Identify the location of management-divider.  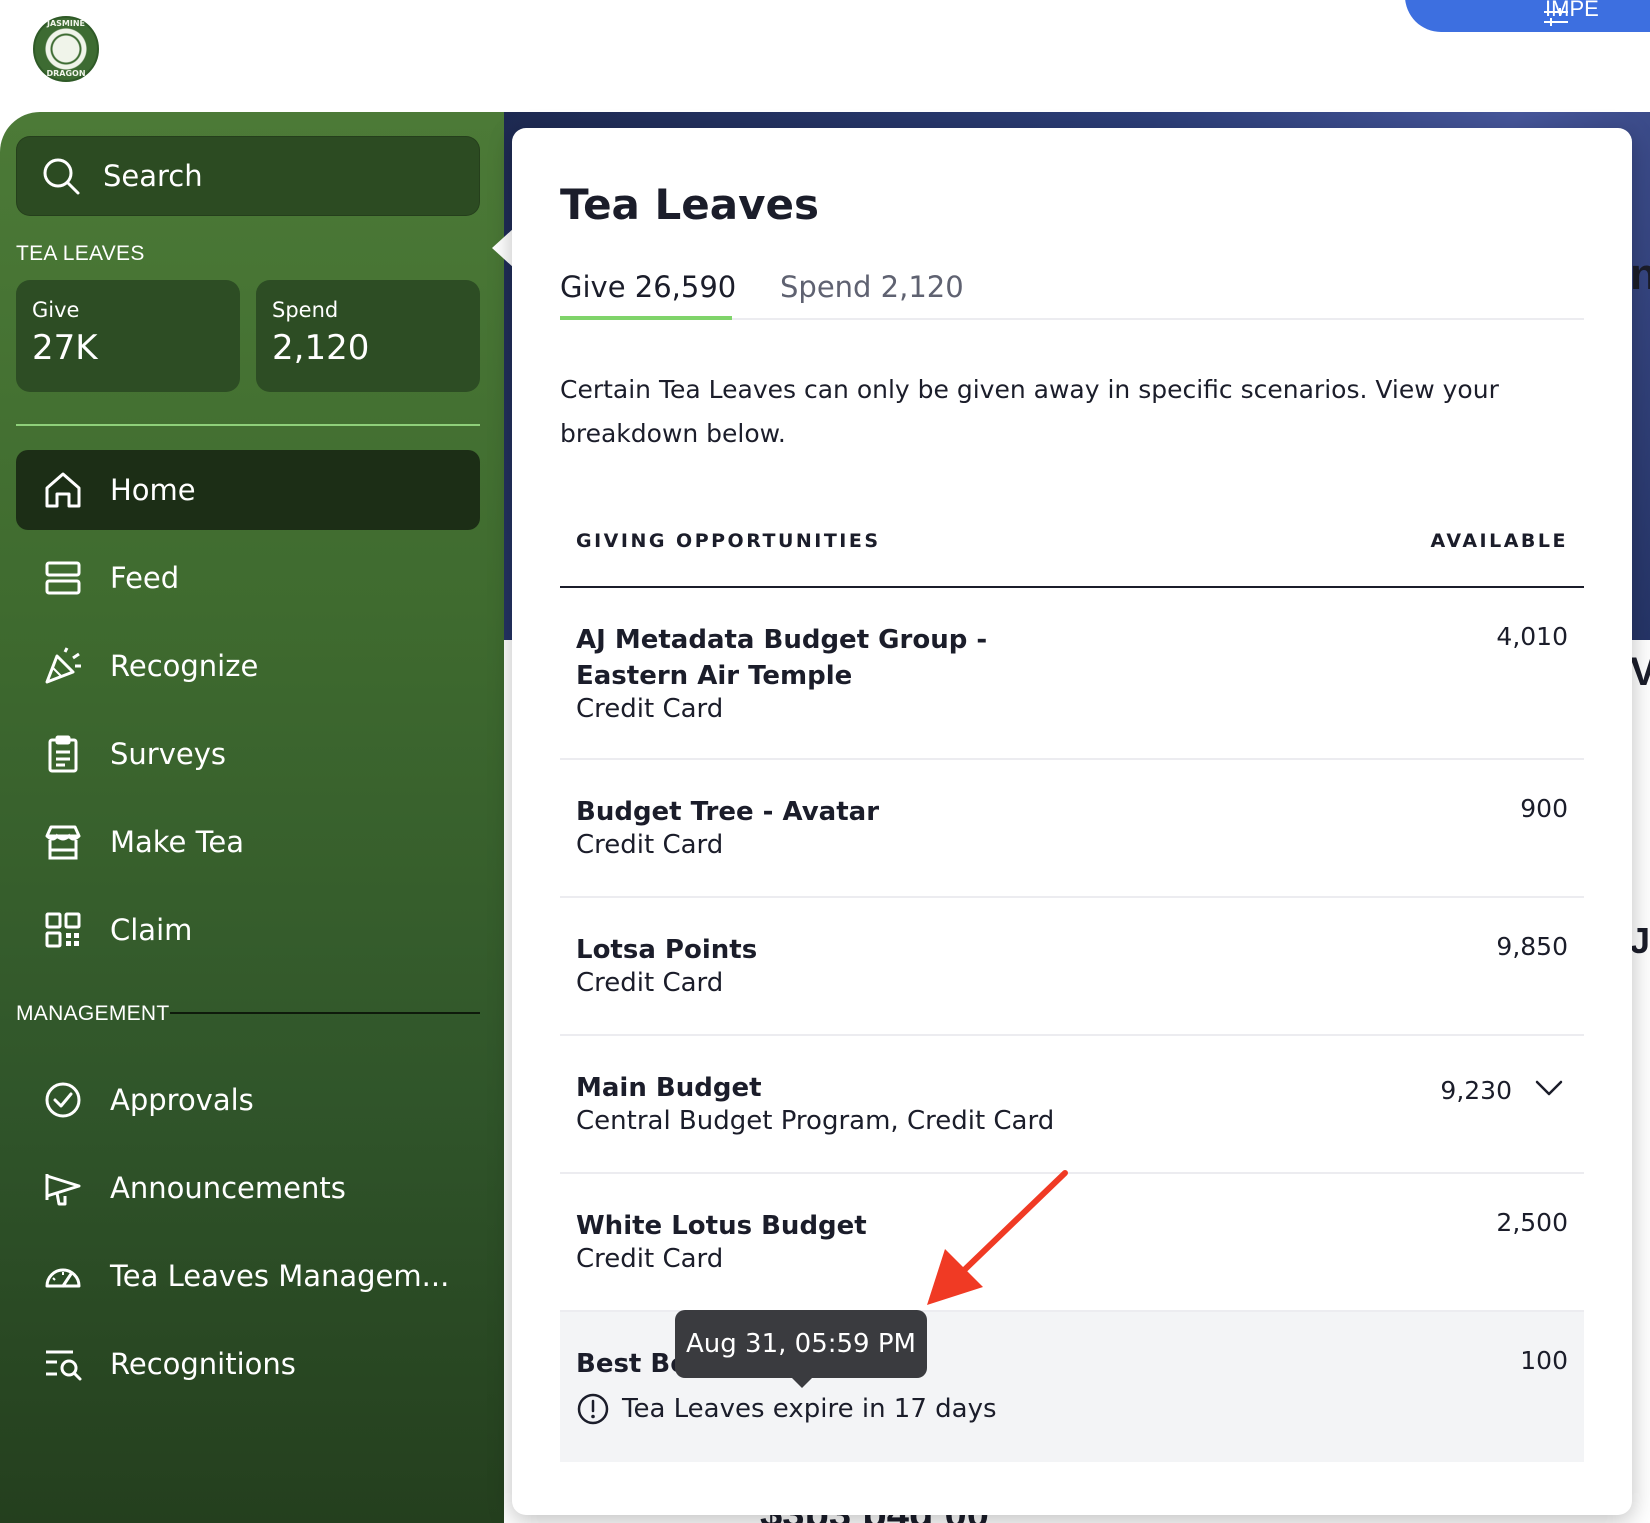
(325, 1013).